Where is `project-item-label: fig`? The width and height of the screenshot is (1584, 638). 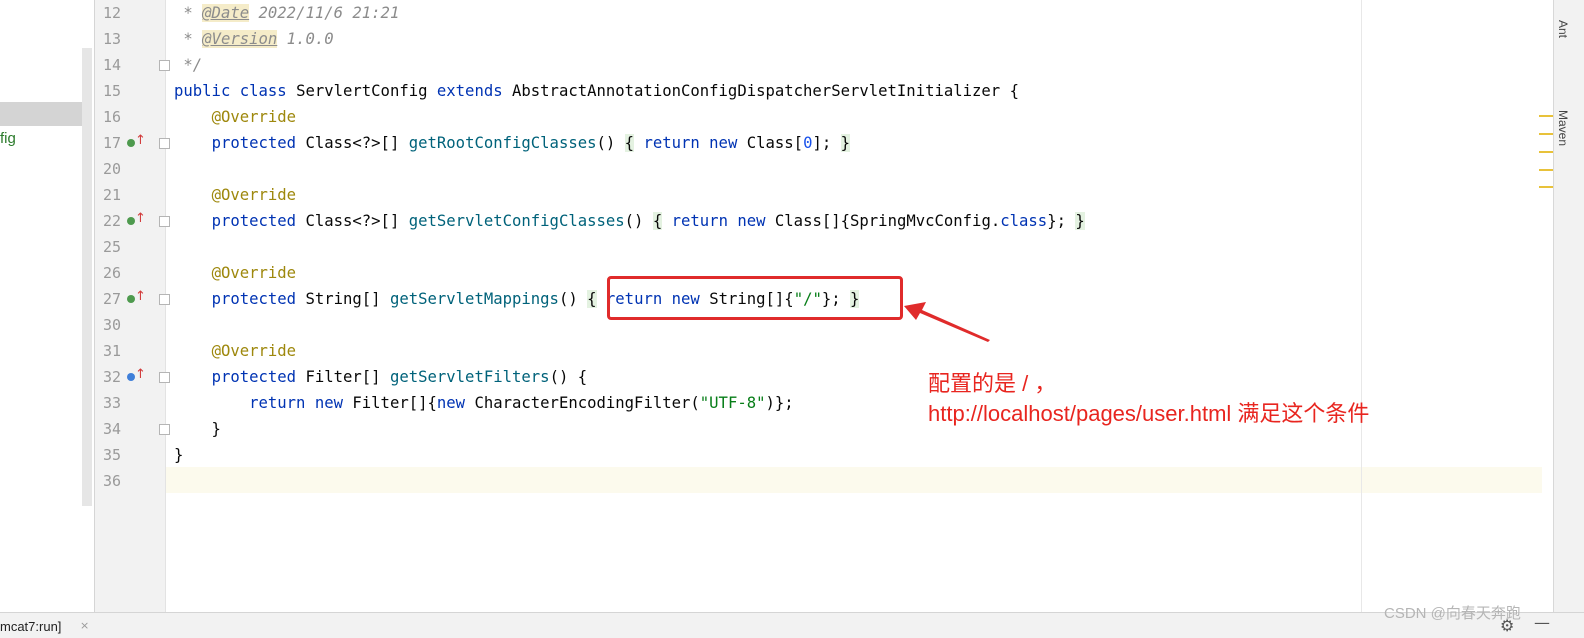 project-item-label: fig is located at coordinates (8, 138).